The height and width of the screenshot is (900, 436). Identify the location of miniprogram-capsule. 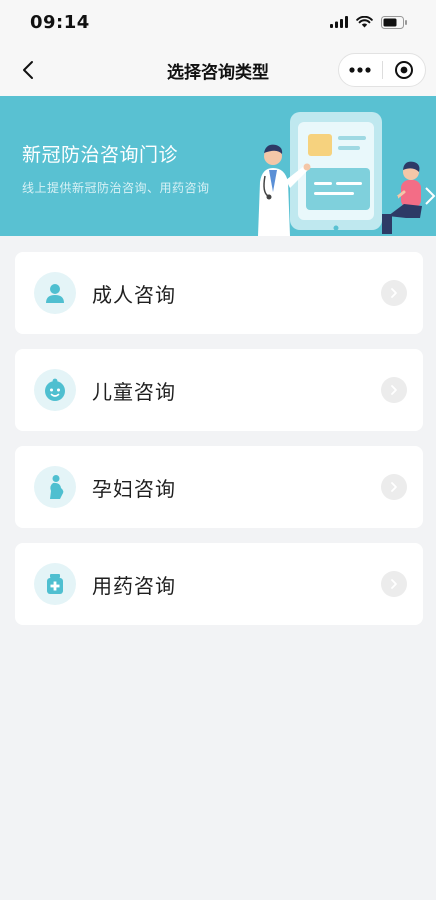
(382, 70).